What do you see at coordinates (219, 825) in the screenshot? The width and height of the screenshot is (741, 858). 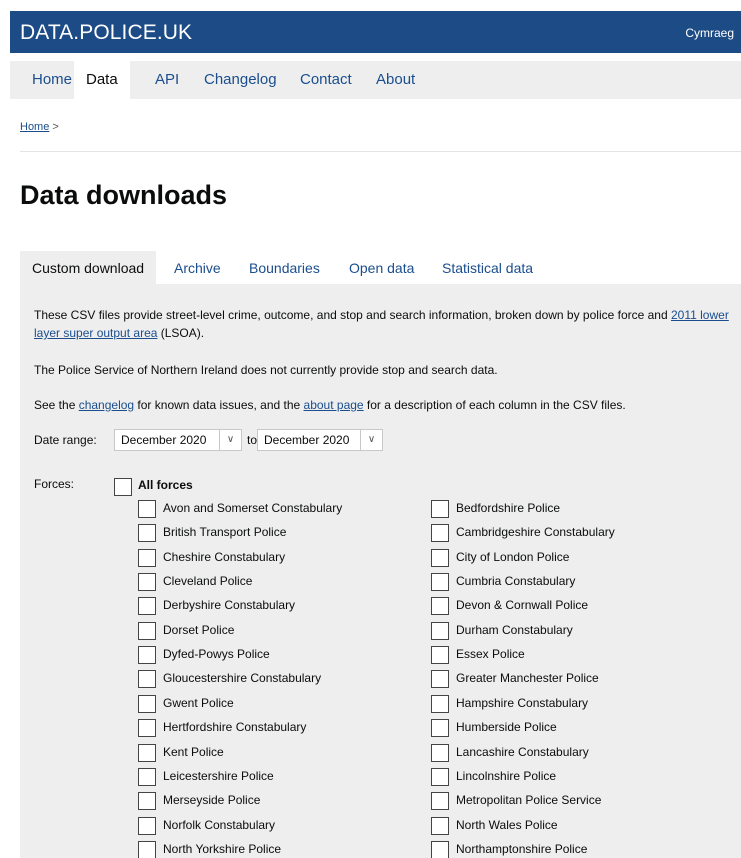 I see `force-label: Norfolk Constabulary` at bounding box center [219, 825].